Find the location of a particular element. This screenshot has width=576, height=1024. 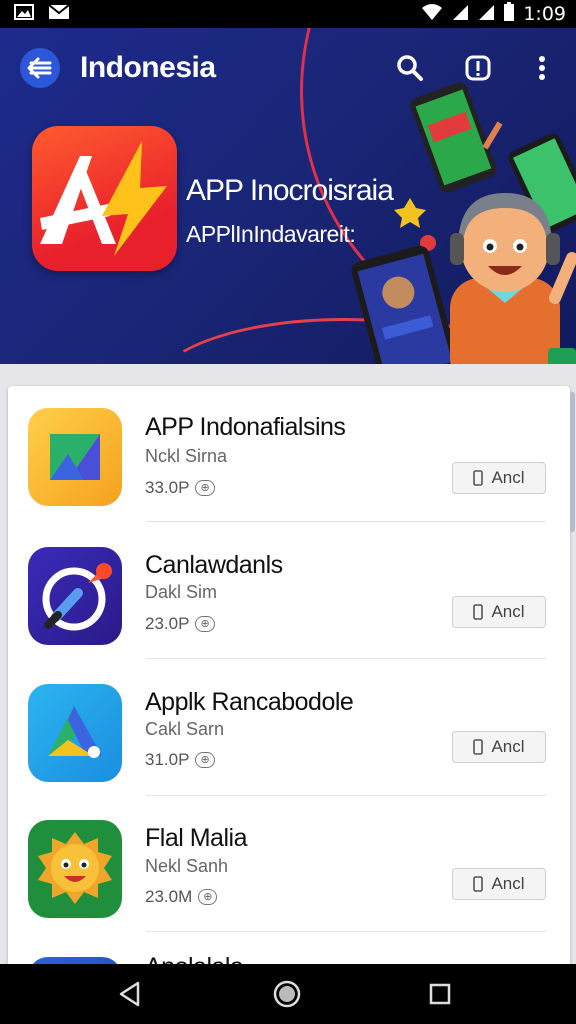

app-size: 33.0P ⊕ is located at coordinates (180, 488).